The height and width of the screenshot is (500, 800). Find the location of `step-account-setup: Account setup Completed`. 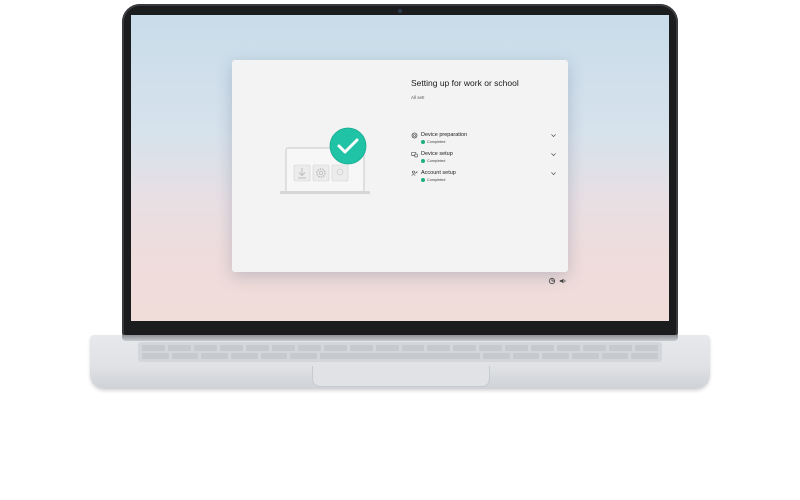

step-account-setup: Account setup Completed is located at coordinates (484, 178).